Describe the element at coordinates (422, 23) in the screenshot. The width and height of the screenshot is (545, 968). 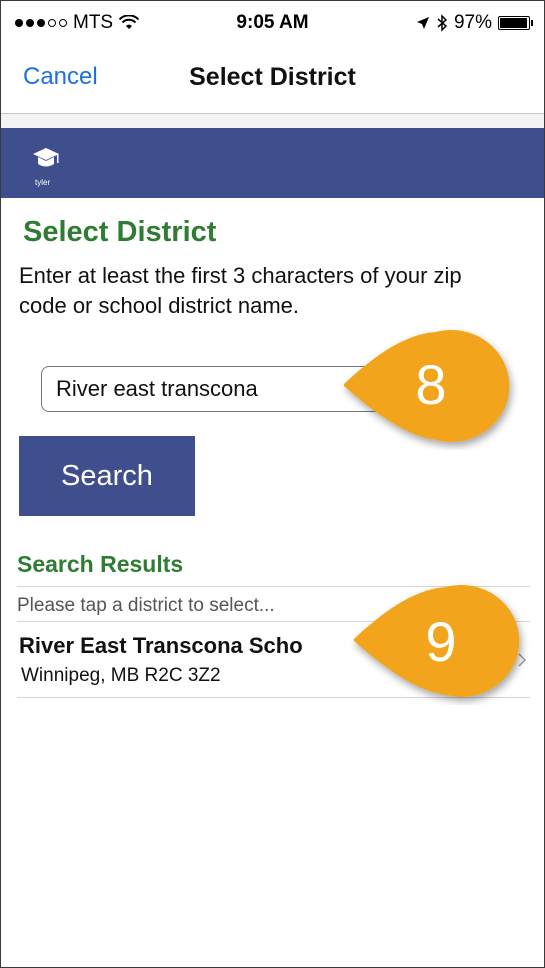
I see `location-arrow-icon` at that location.